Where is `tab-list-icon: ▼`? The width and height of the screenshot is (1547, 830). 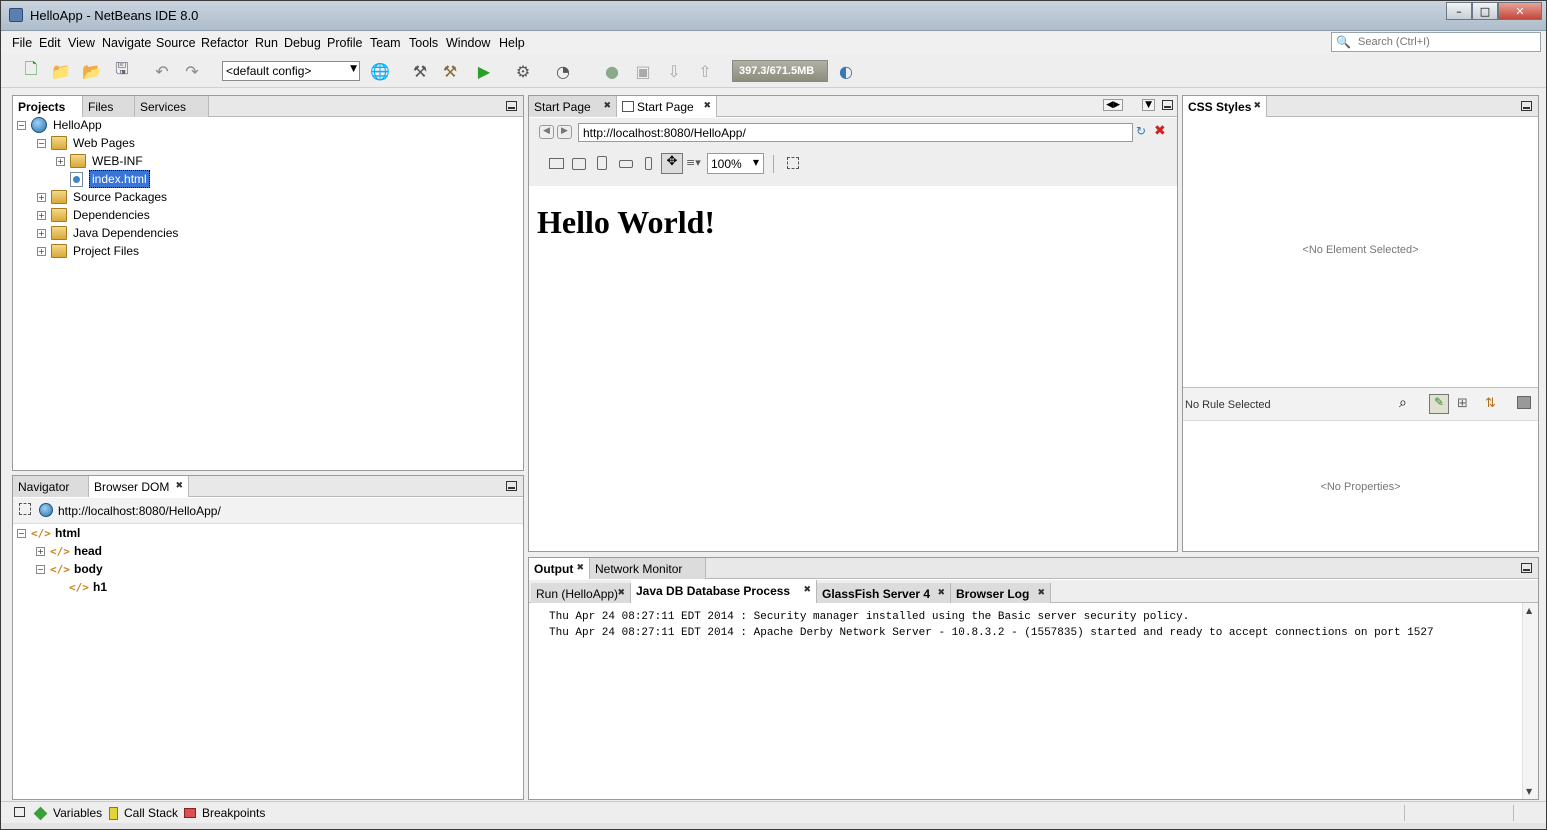 tab-list-icon: ▼ is located at coordinates (1148, 105).